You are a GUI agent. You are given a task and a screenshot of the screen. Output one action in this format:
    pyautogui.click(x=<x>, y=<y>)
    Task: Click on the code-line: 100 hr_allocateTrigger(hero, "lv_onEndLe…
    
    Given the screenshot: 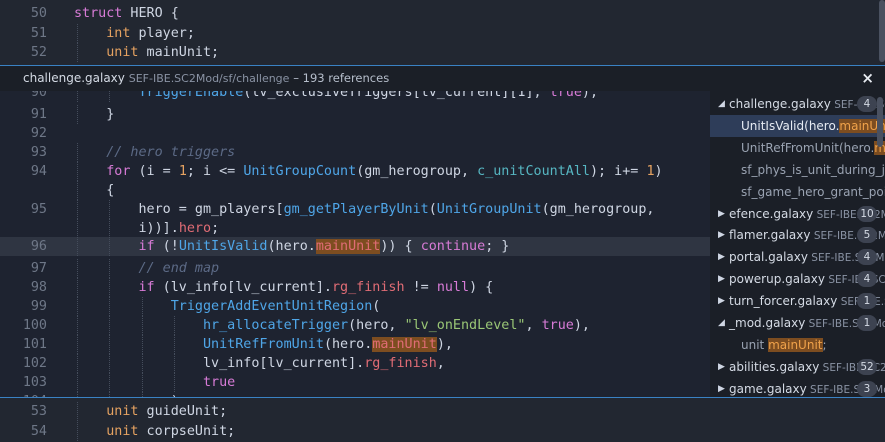 What is the action you would take?
    pyautogui.click(x=355, y=325)
    